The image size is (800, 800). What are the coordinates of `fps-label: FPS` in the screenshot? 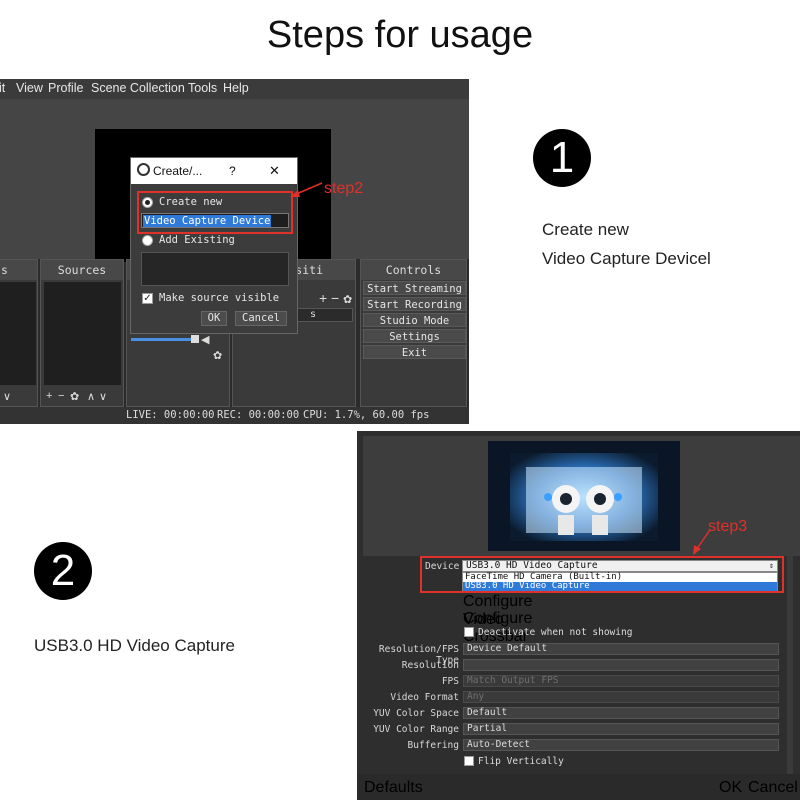 It's located at (450, 681).